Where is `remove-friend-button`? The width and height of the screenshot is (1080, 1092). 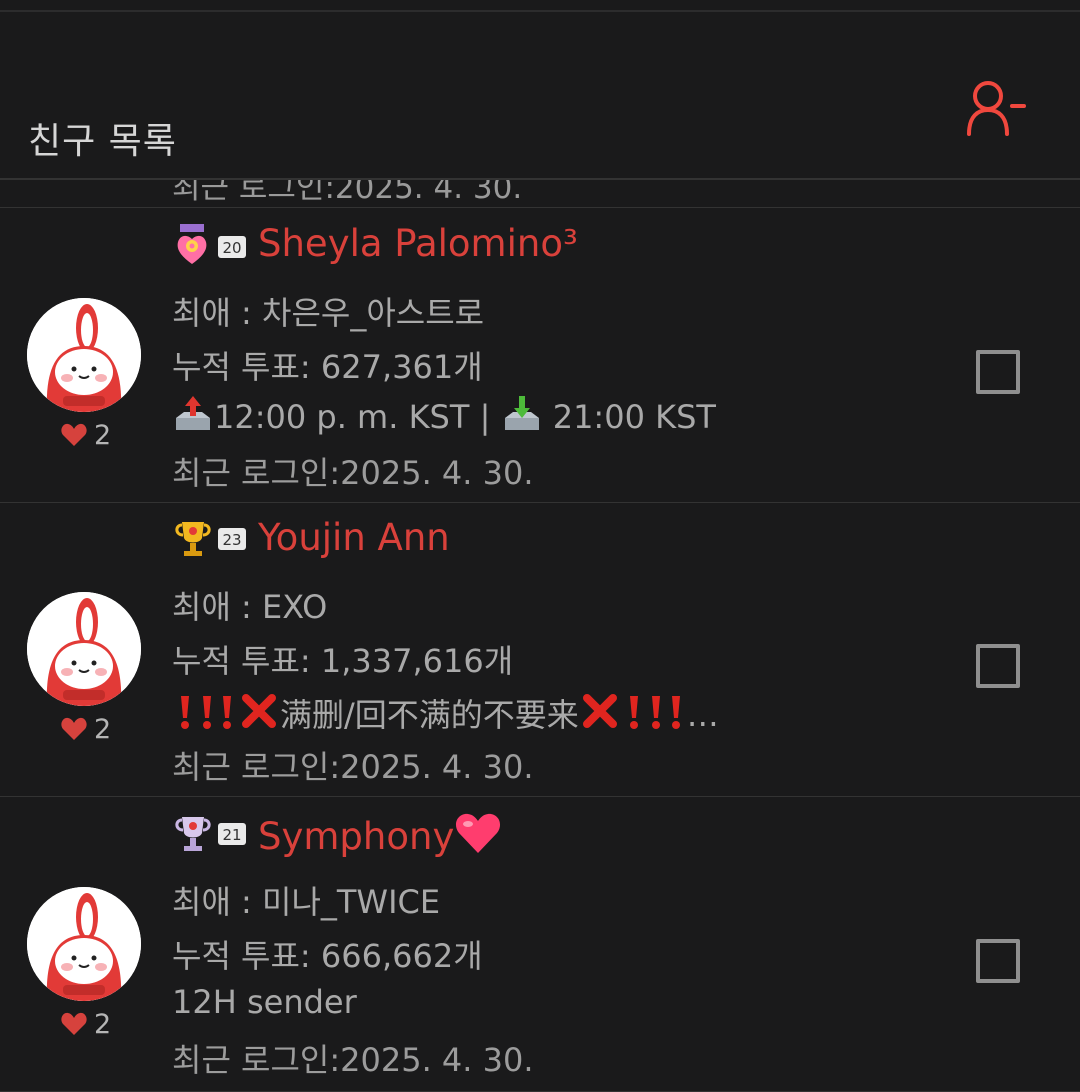 remove-friend-button is located at coordinates (996, 104).